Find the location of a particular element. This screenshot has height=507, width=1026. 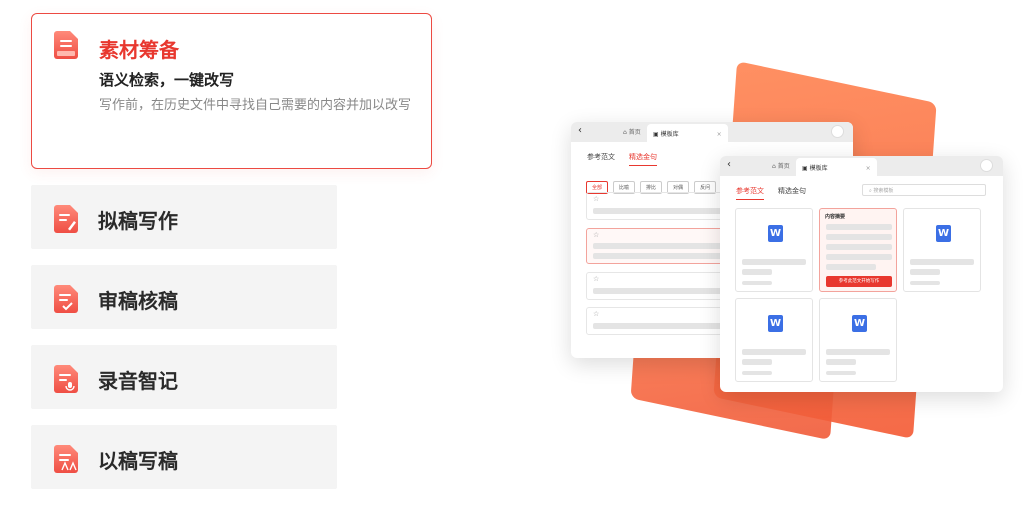

document-copy-icon is located at coordinates (66, 459).